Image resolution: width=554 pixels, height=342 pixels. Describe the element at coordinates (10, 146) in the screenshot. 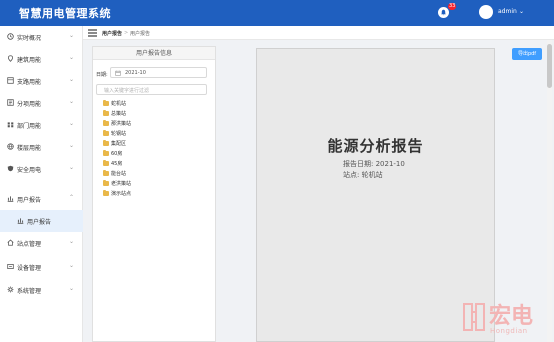

I see `globe-icon` at that location.